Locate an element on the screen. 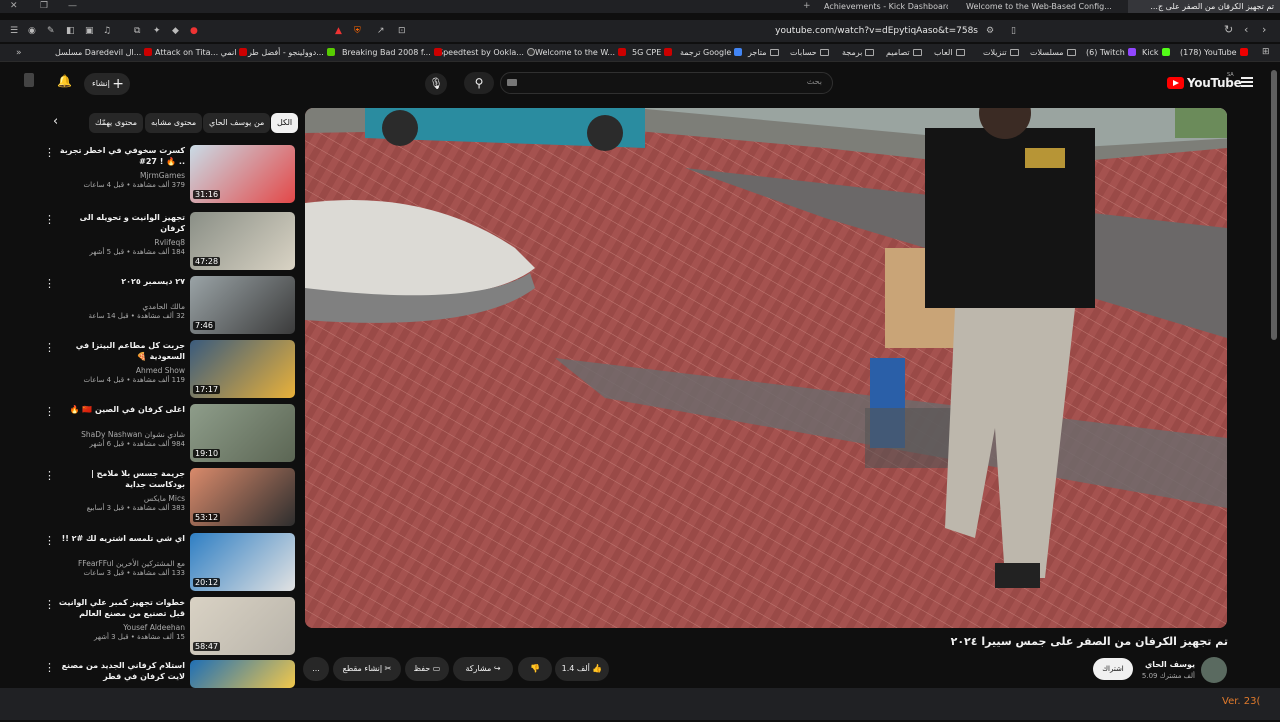  bookmark-youtube: (178) YouTube is located at coordinates (1214, 53).